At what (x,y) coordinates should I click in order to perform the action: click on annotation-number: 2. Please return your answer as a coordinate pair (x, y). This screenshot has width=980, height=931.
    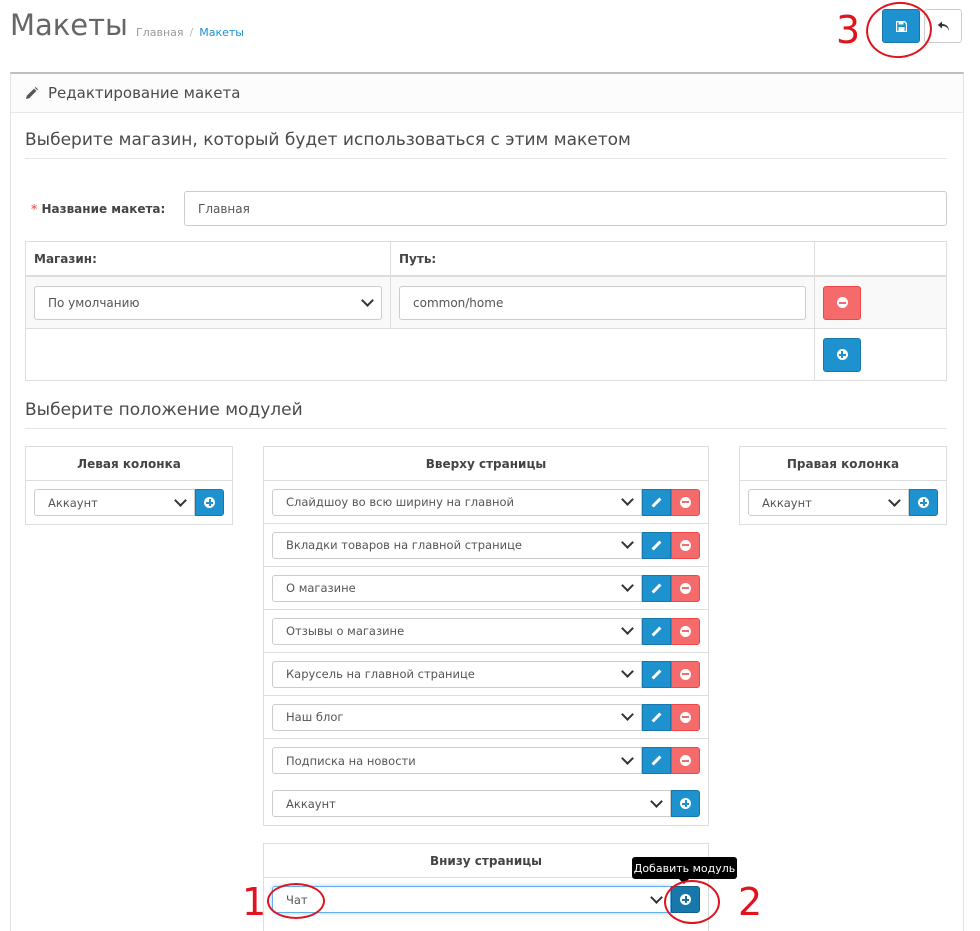
    Looking at the image, I should click on (750, 902).